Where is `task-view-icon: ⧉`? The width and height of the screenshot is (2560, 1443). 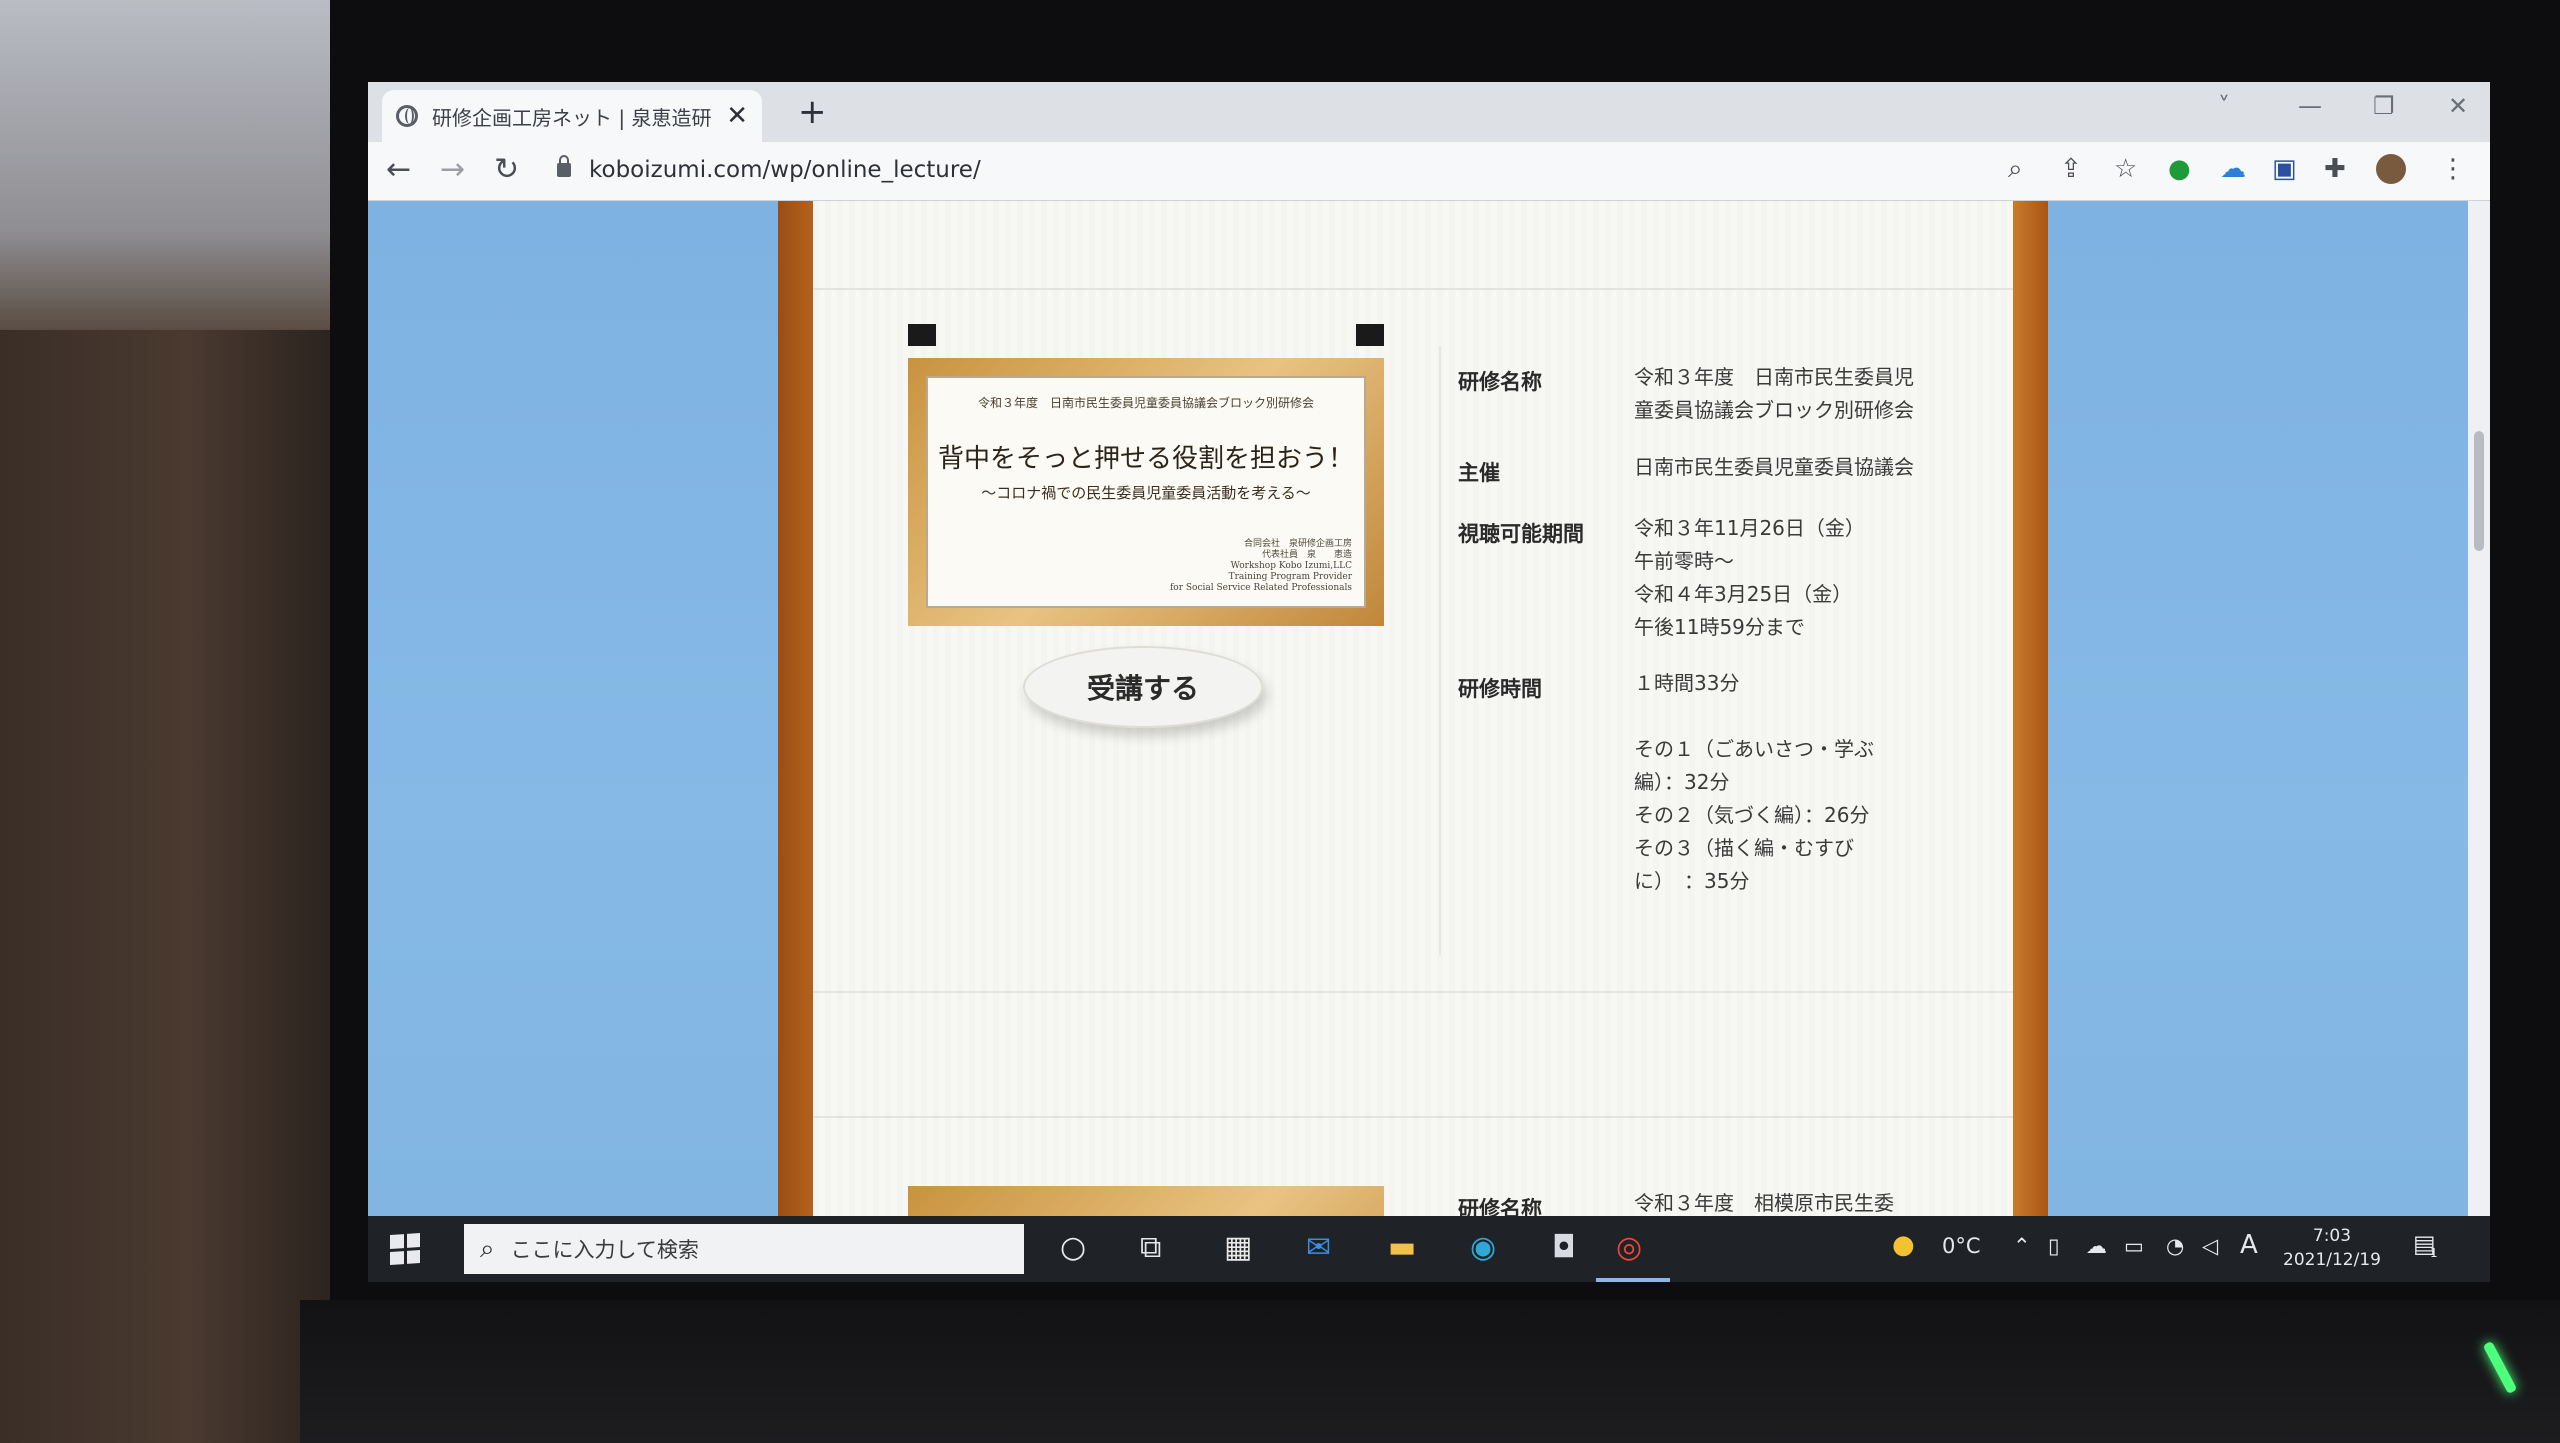 task-view-icon: ⧉ is located at coordinates (1150, 1247).